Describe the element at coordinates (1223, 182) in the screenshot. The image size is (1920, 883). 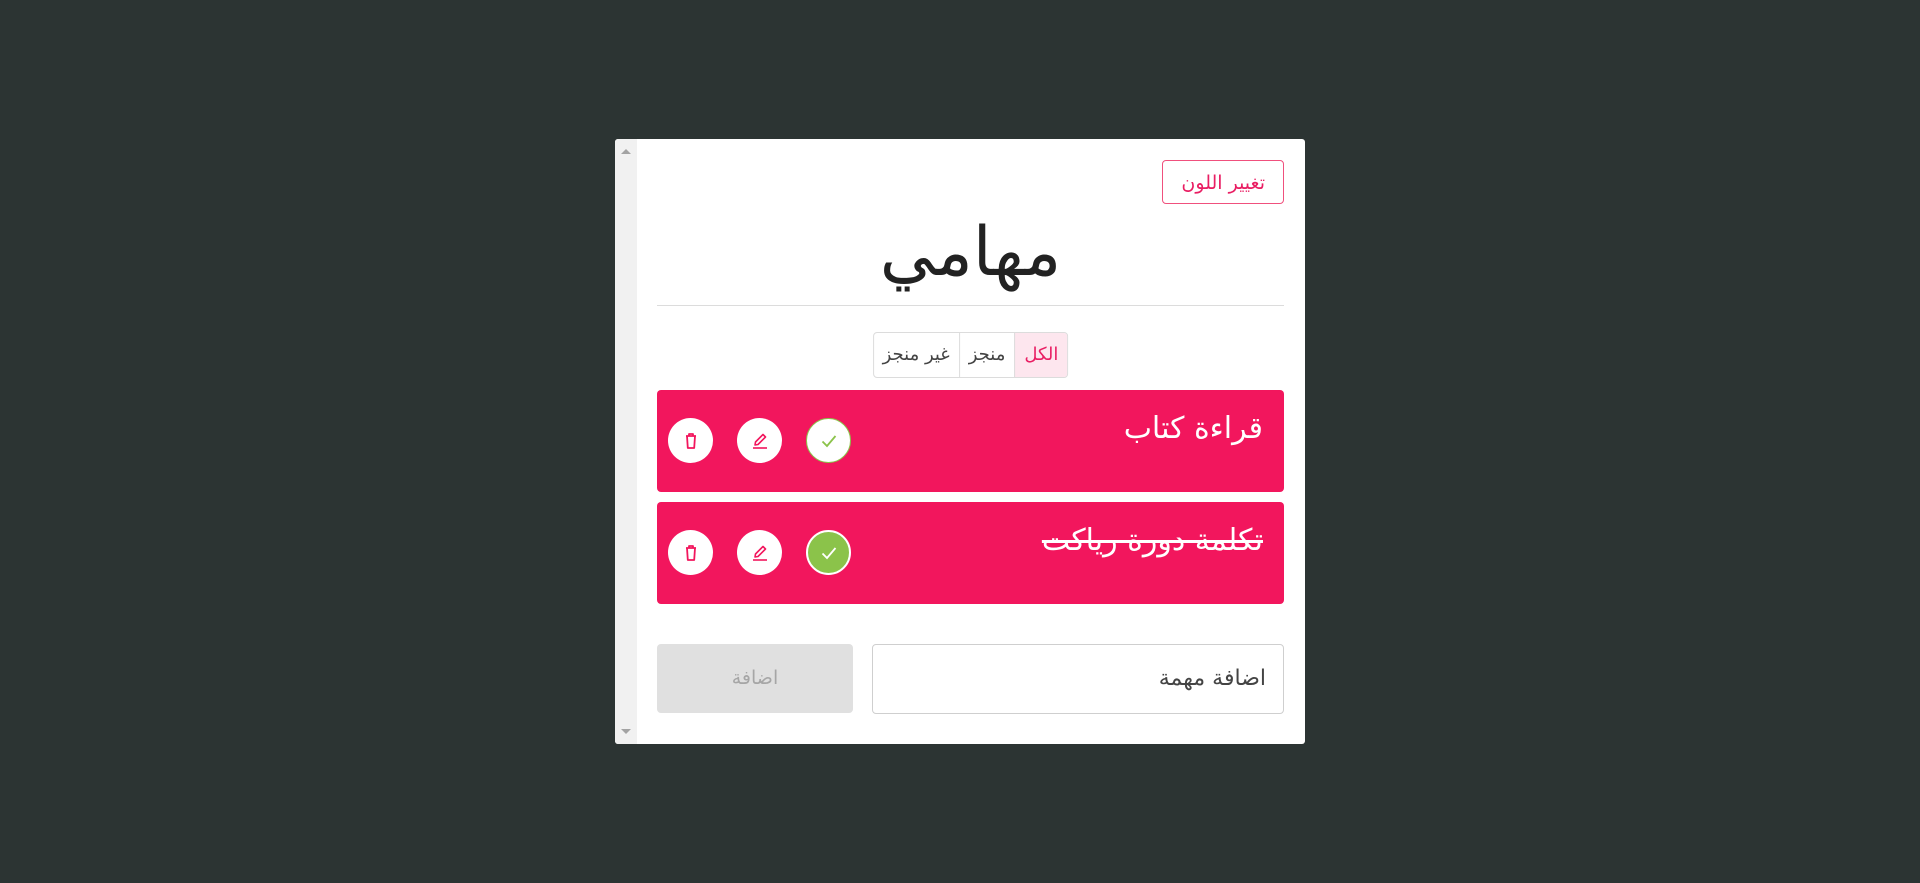
I see `change-color-button: تغيير اللون` at that location.